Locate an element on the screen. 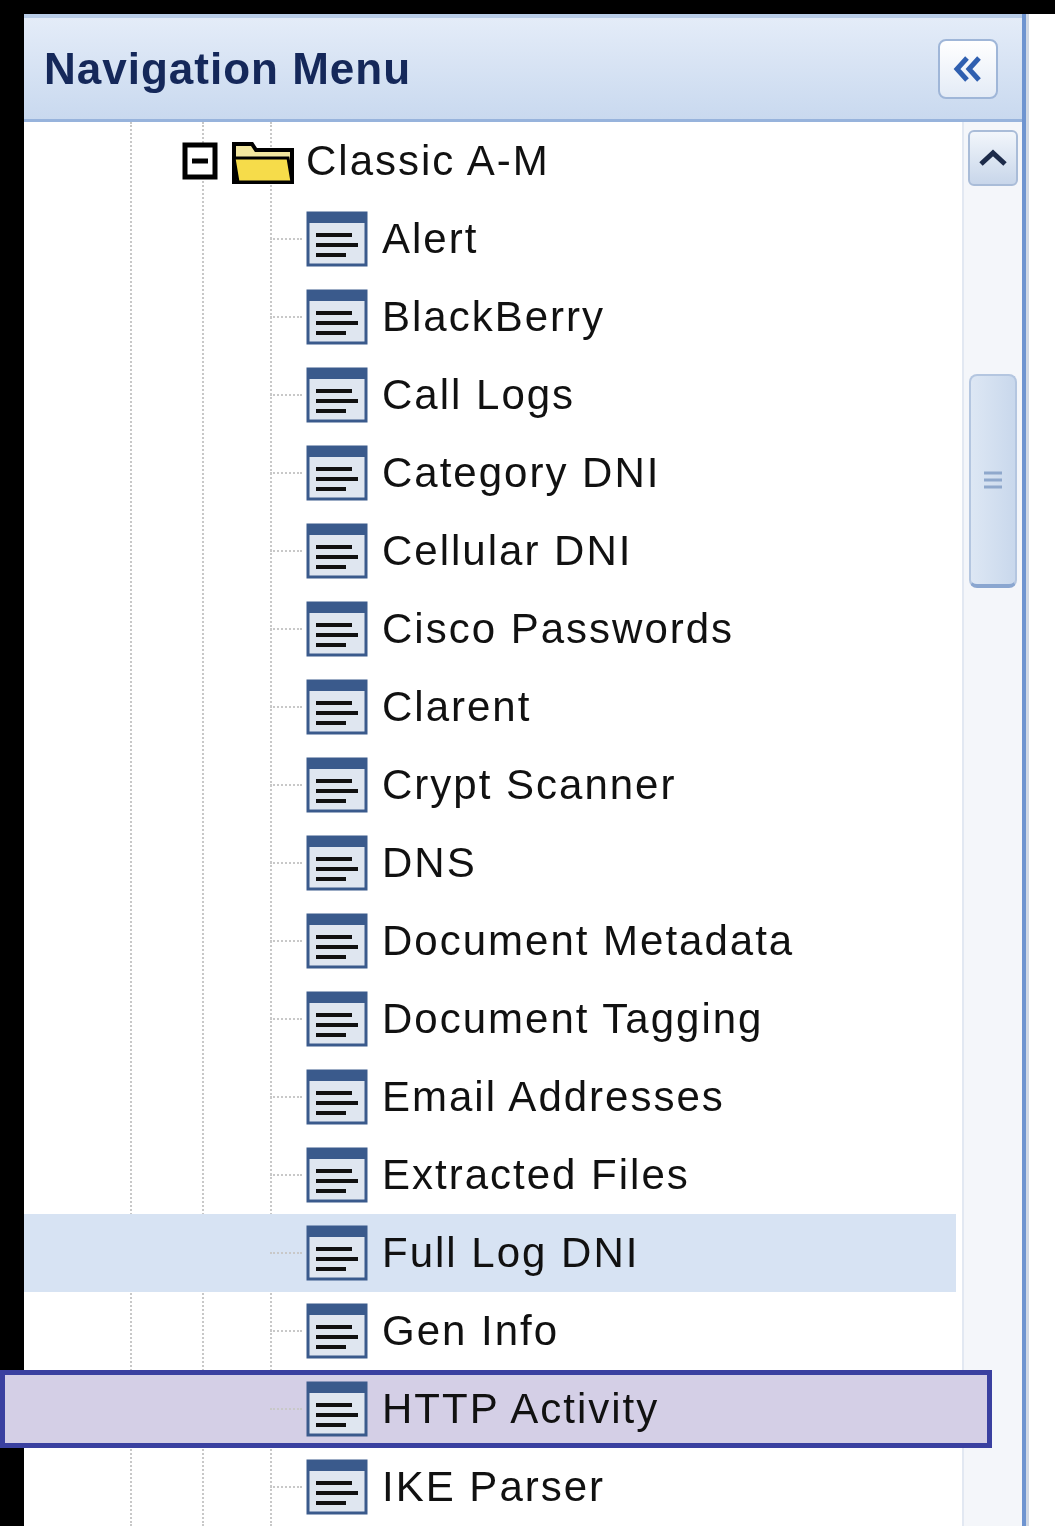  collapse-toggle-icon is located at coordinates (200, 161).